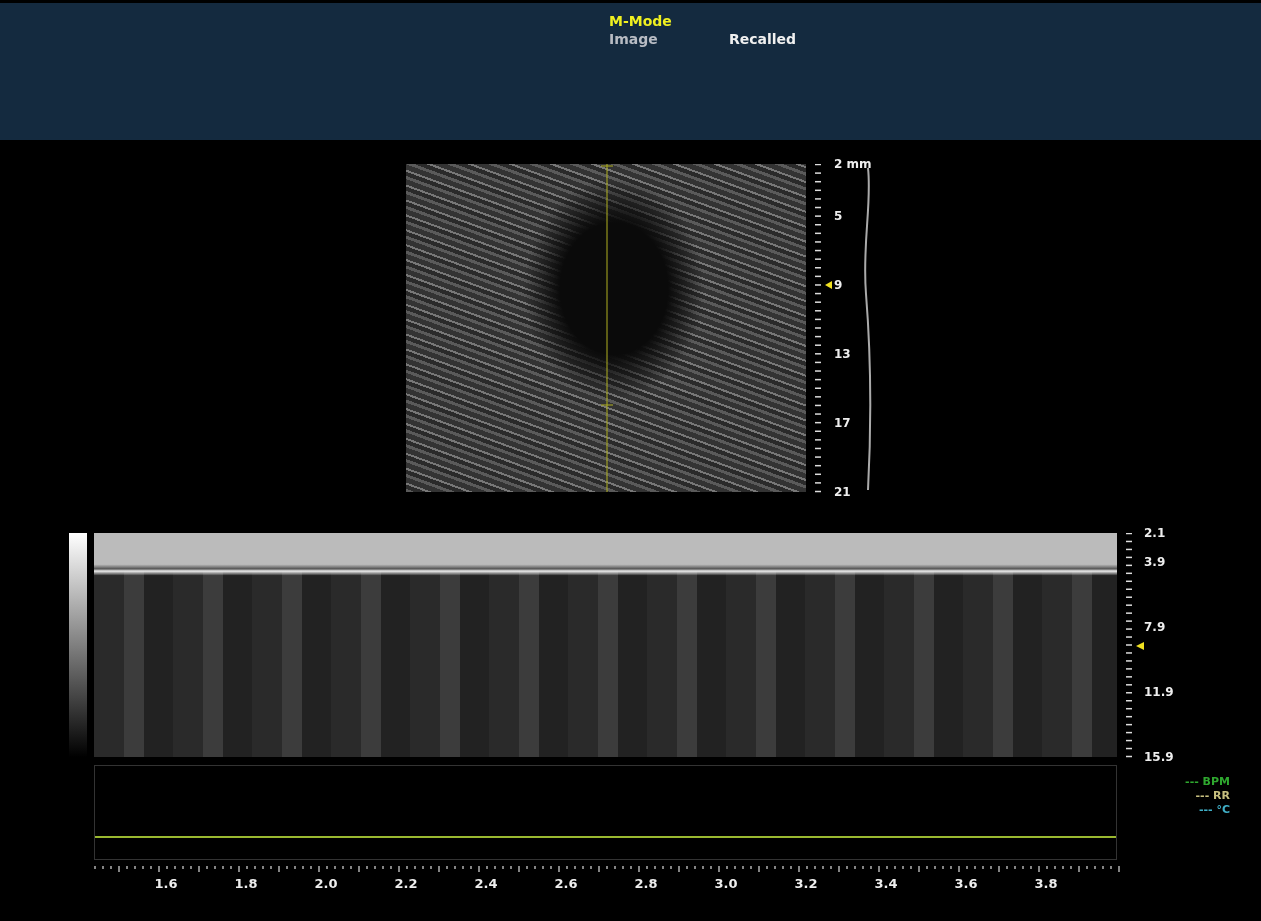 The height and width of the screenshot is (921, 1261). What do you see at coordinates (763, 39) in the screenshot?
I see `status-label: Recalled` at bounding box center [763, 39].